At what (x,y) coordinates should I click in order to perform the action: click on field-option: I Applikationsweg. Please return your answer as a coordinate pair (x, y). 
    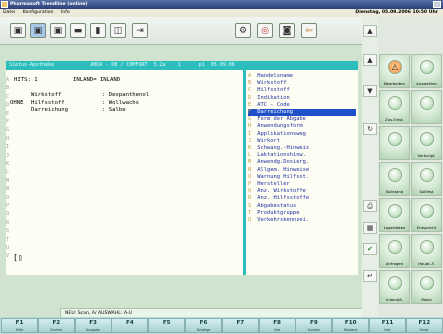
    Looking at the image, I should click on (302, 134).